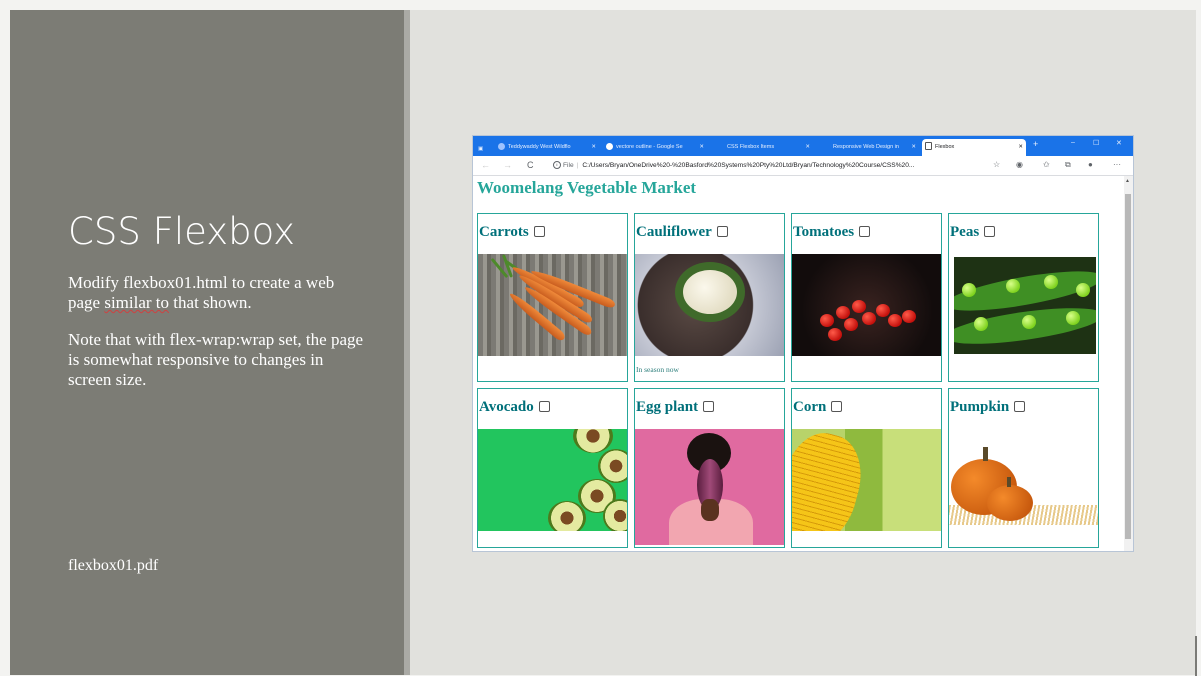  What do you see at coordinates (1020, 407) in the screenshot?
I see `pumpkin-checkbox` at bounding box center [1020, 407].